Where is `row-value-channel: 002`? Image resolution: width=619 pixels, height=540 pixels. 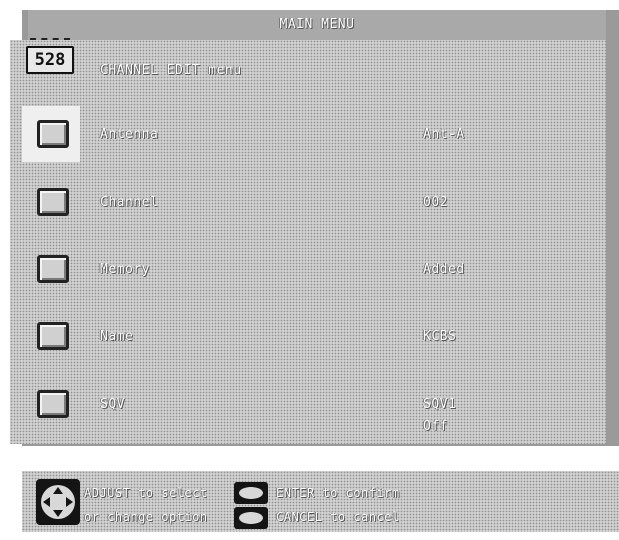
row-value-channel: 002 is located at coordinates (435, 202).